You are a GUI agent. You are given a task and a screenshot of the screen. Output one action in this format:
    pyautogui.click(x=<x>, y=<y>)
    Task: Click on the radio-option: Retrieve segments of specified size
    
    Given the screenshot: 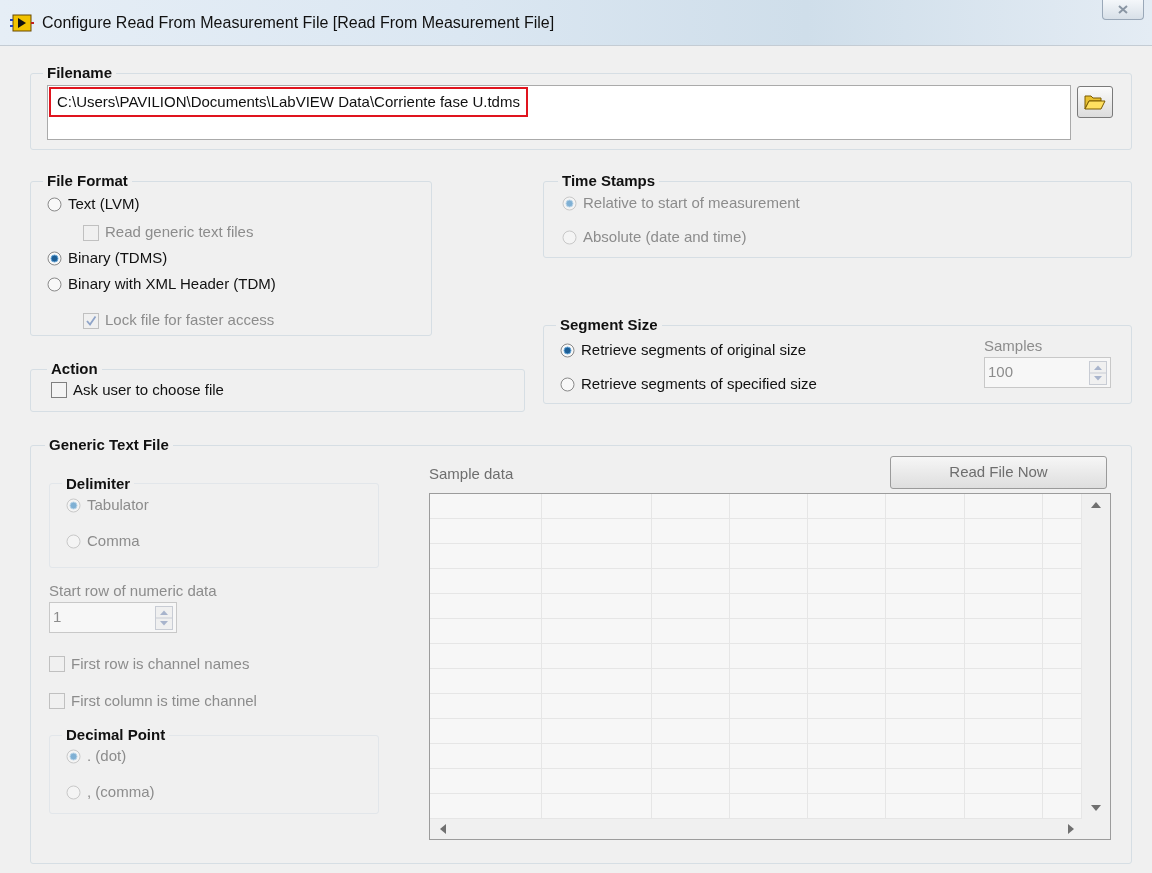 What is the action you would take?
    pyautogui.click(x=688, y=384)
    